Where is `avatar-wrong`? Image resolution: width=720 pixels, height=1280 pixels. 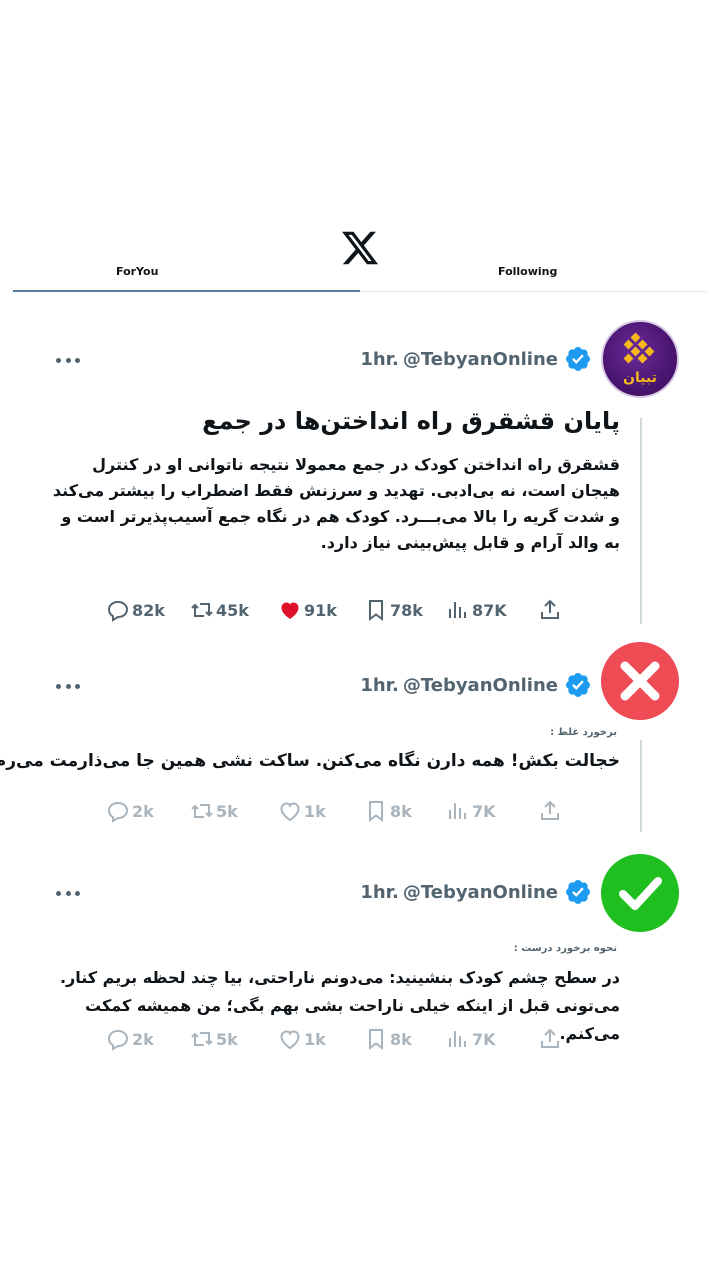
avatar-wrong is located at coordinates (640, 681).